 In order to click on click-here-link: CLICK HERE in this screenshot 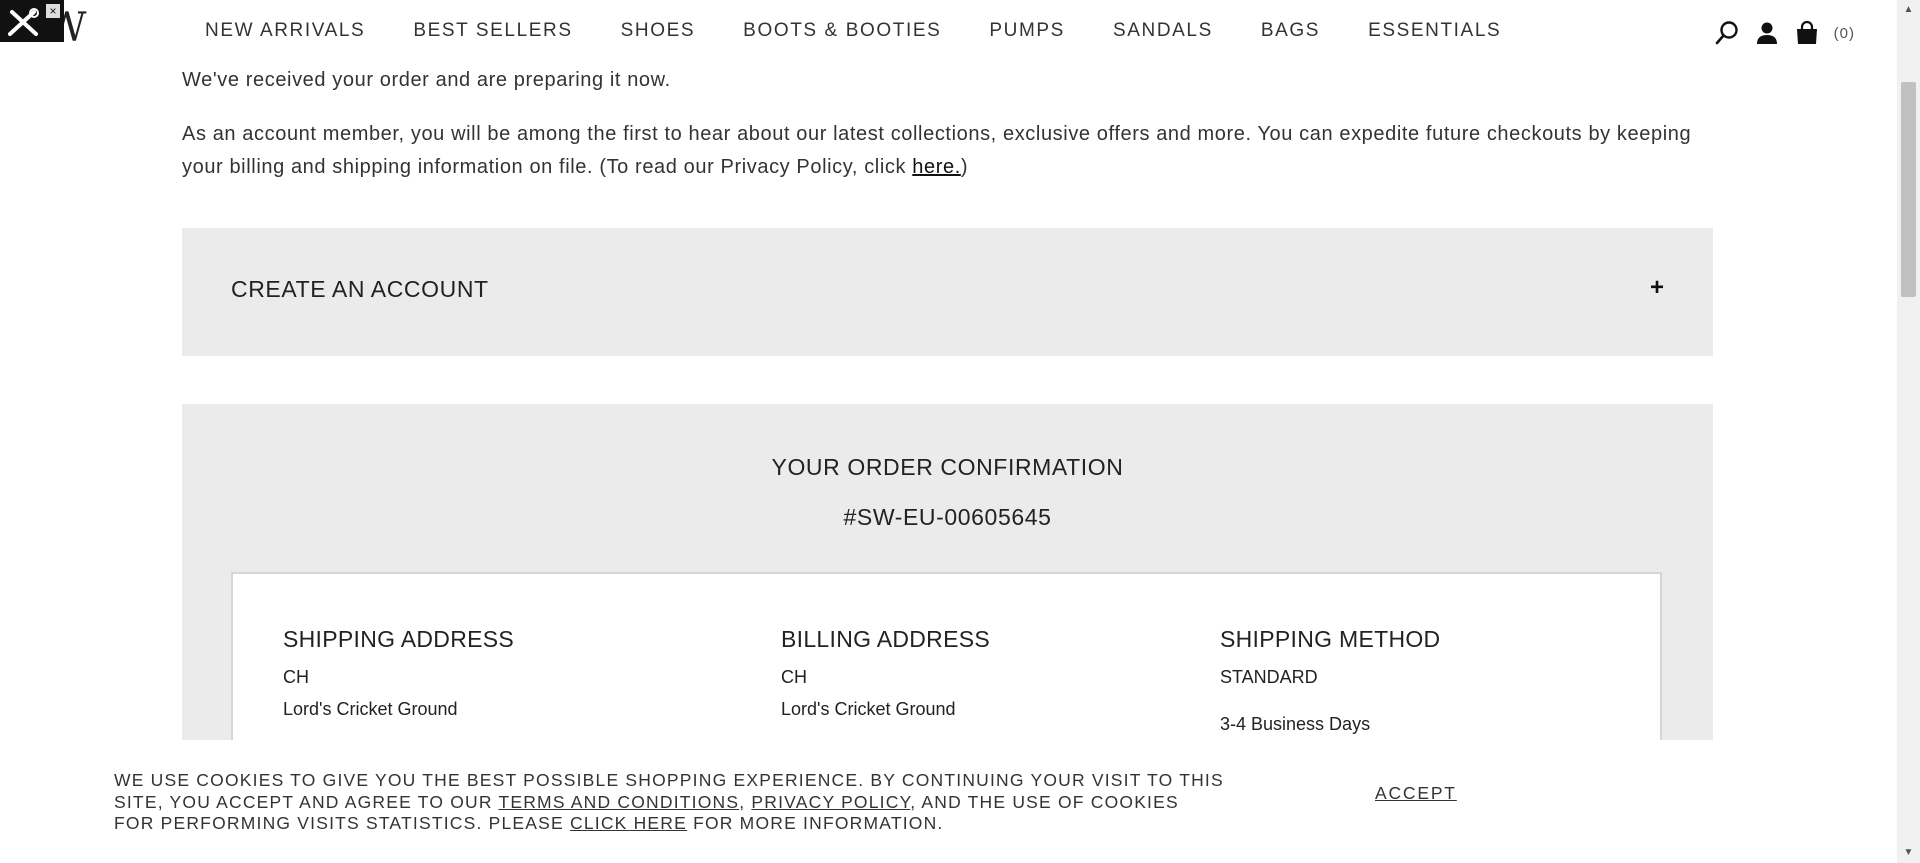, I will do `click(628, 823)`.